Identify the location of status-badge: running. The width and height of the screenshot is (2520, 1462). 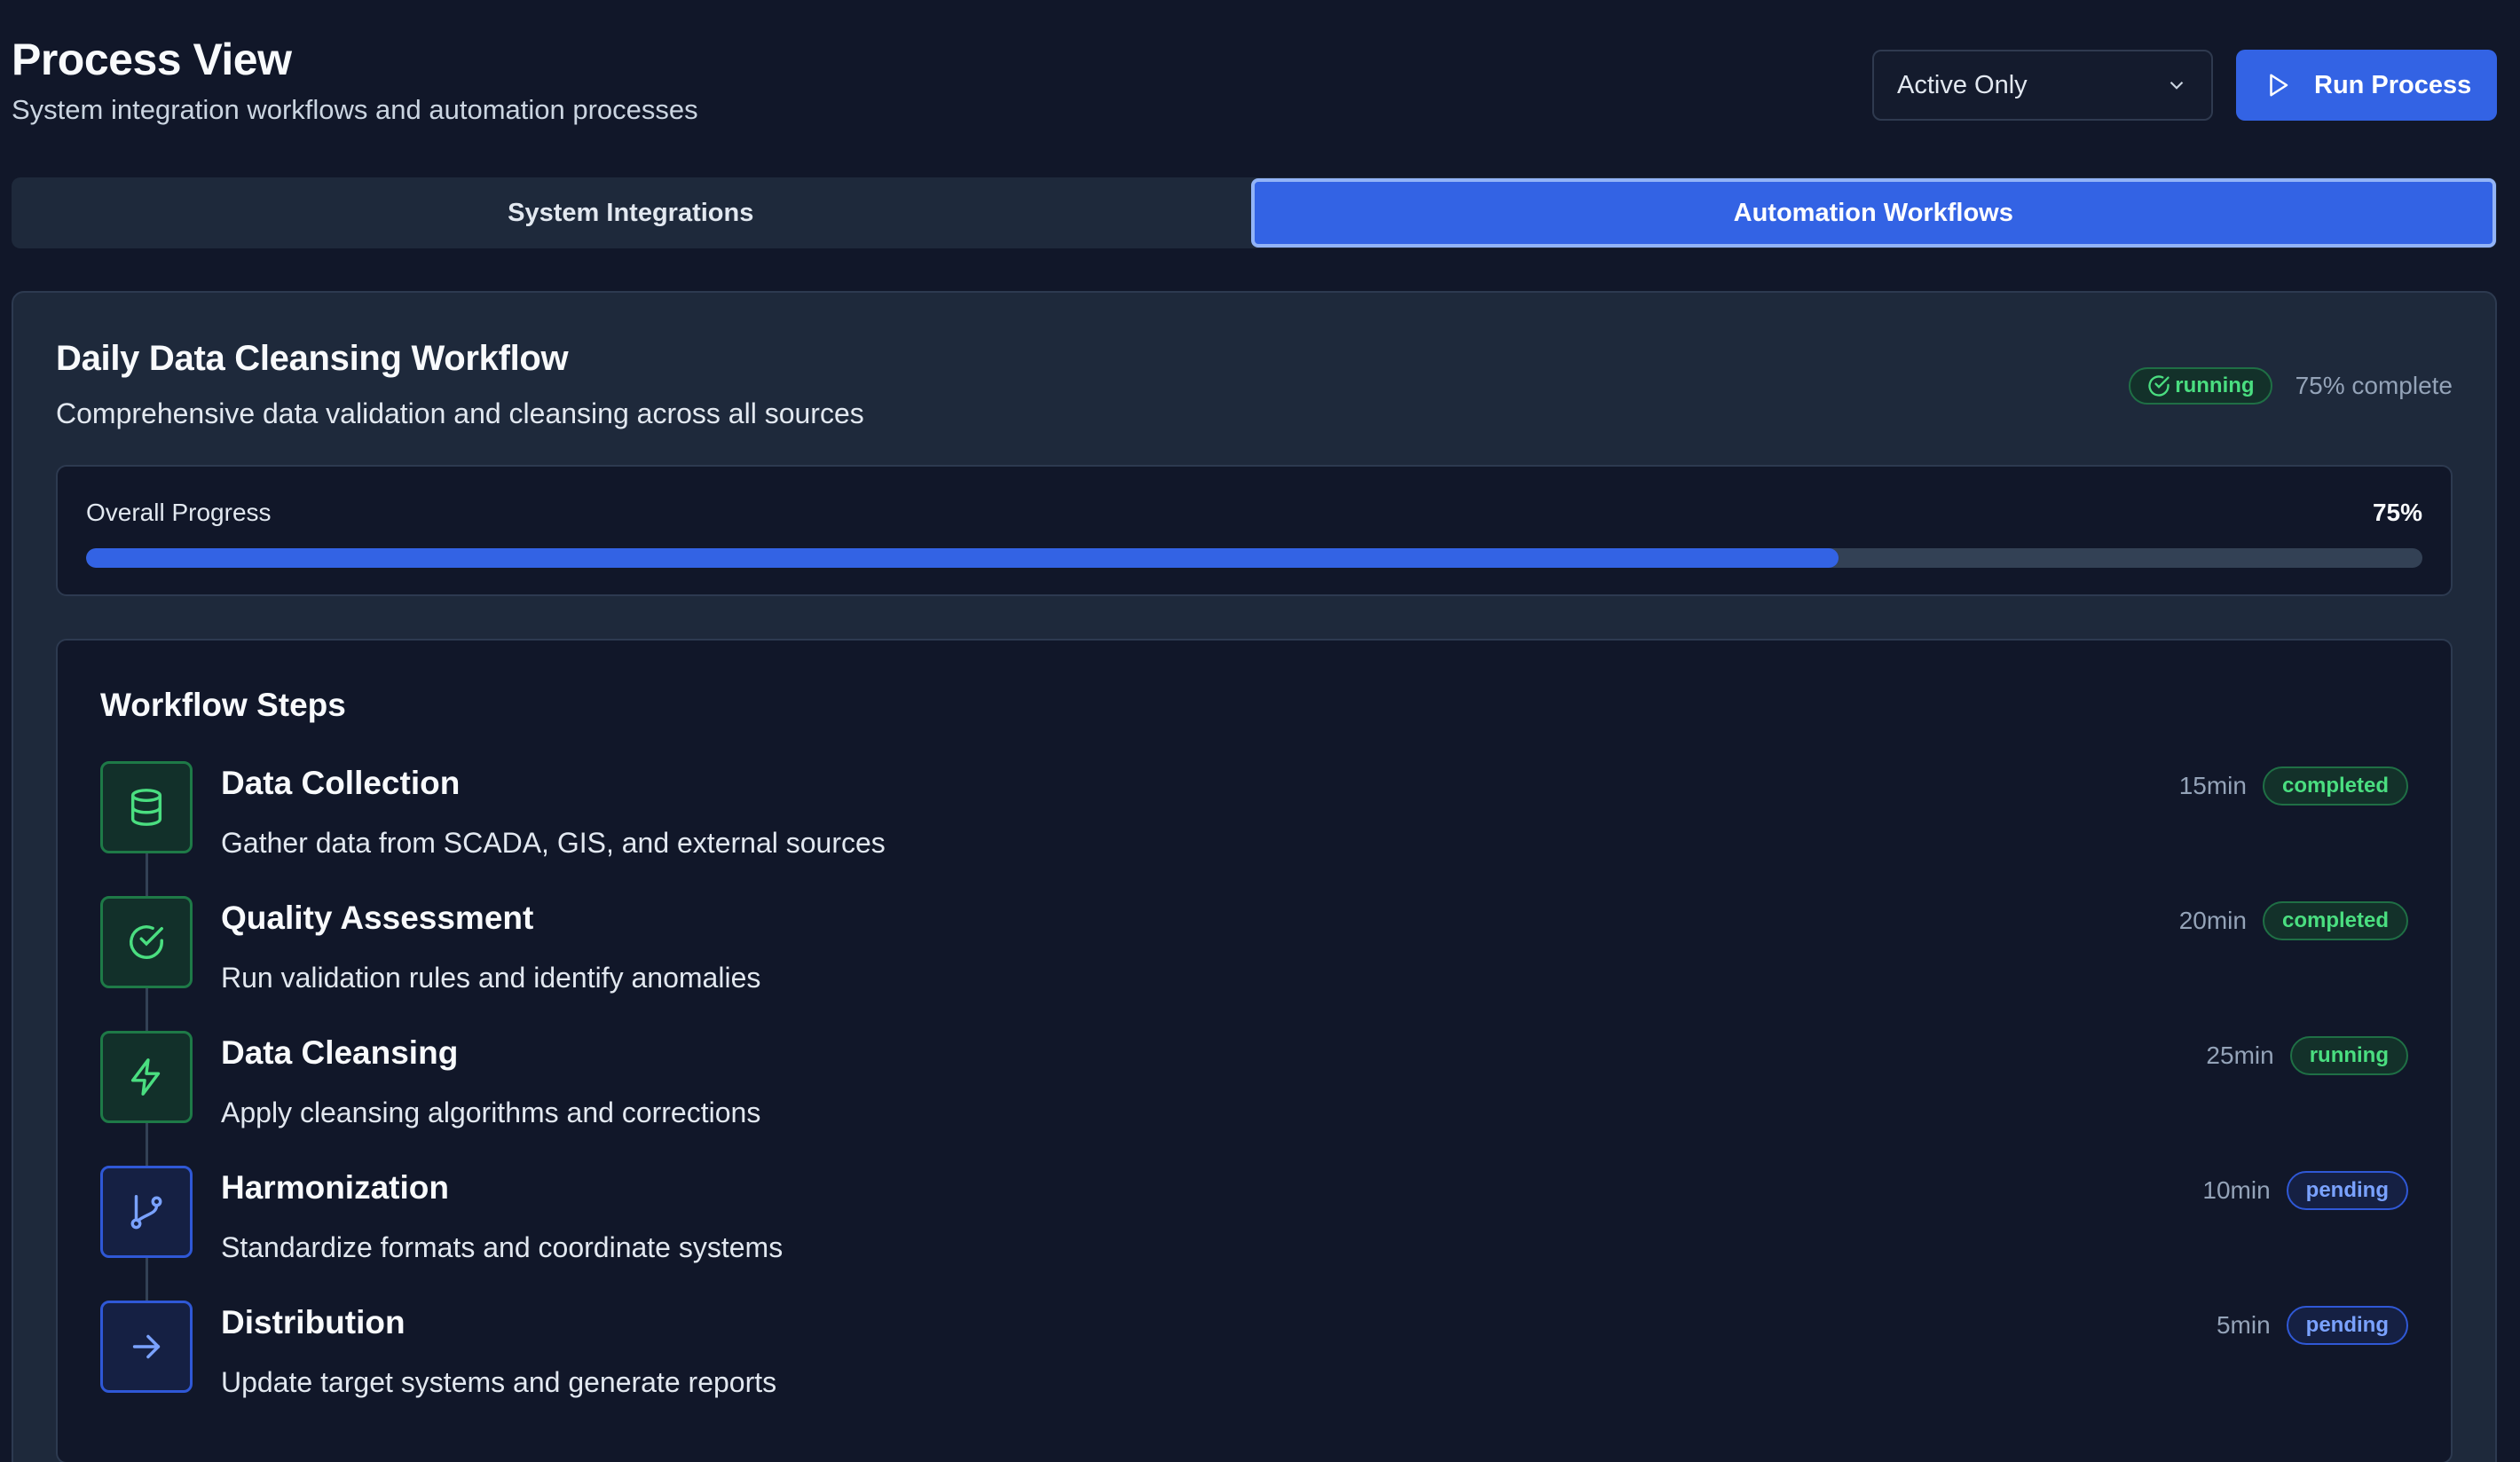
(2200, 386).